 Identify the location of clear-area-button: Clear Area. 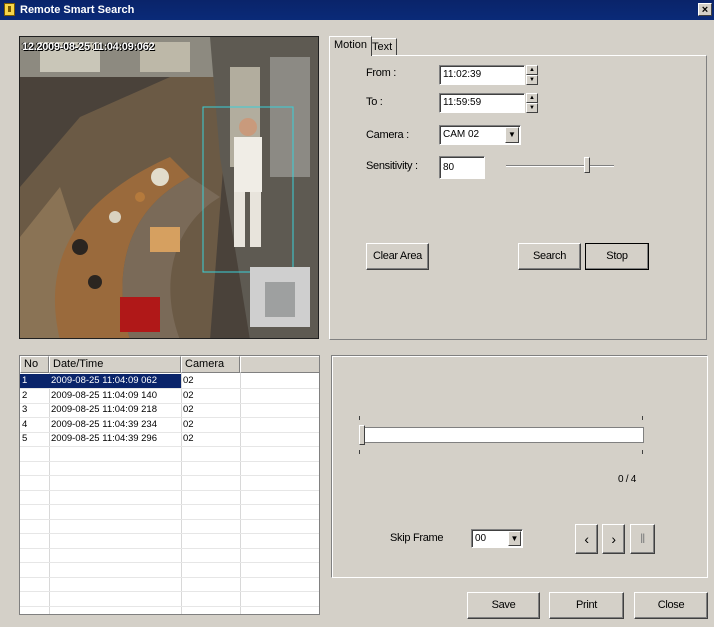
(397, 256).